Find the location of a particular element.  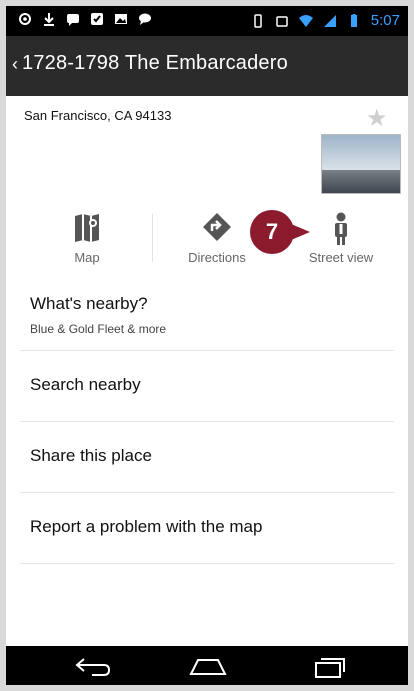

street-view-thumbnail is located at coordinates (361, 164).